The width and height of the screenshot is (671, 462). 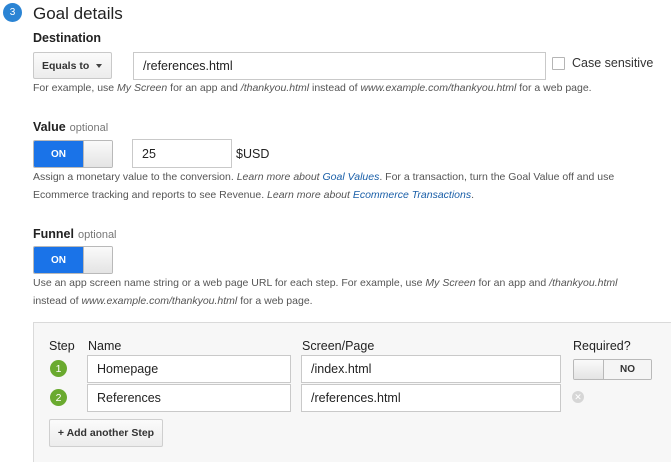 What do you see at coordinates (89, 128) in the screenshot?
I see `value-optional: optional` at bounding box center [89, 128].